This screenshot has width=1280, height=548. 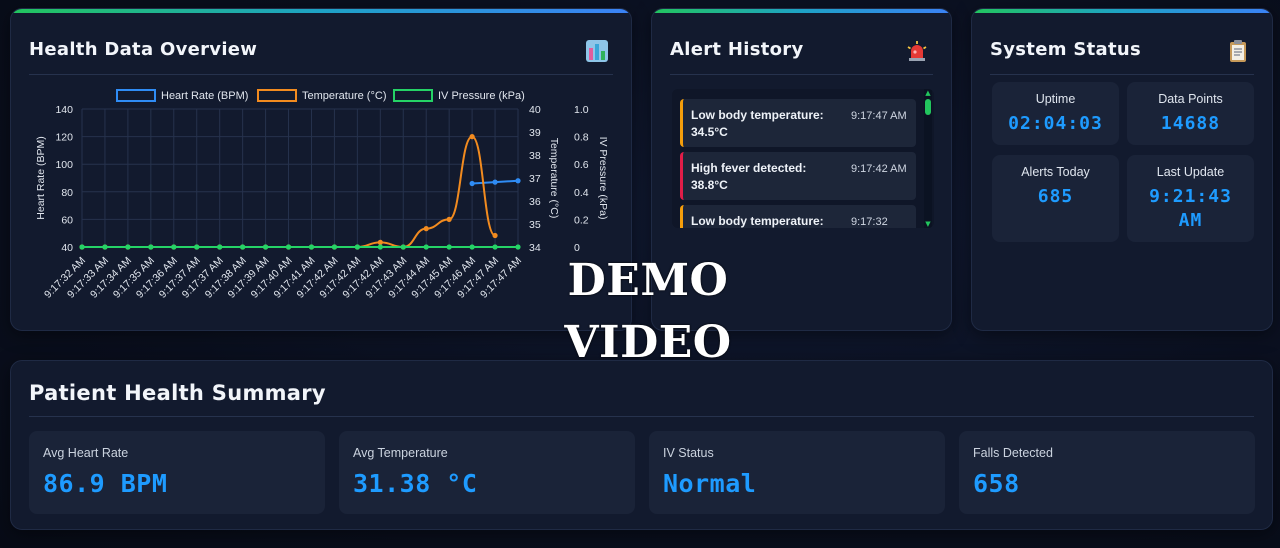 I want to click on status-divider, so click(x=1122, y=74).